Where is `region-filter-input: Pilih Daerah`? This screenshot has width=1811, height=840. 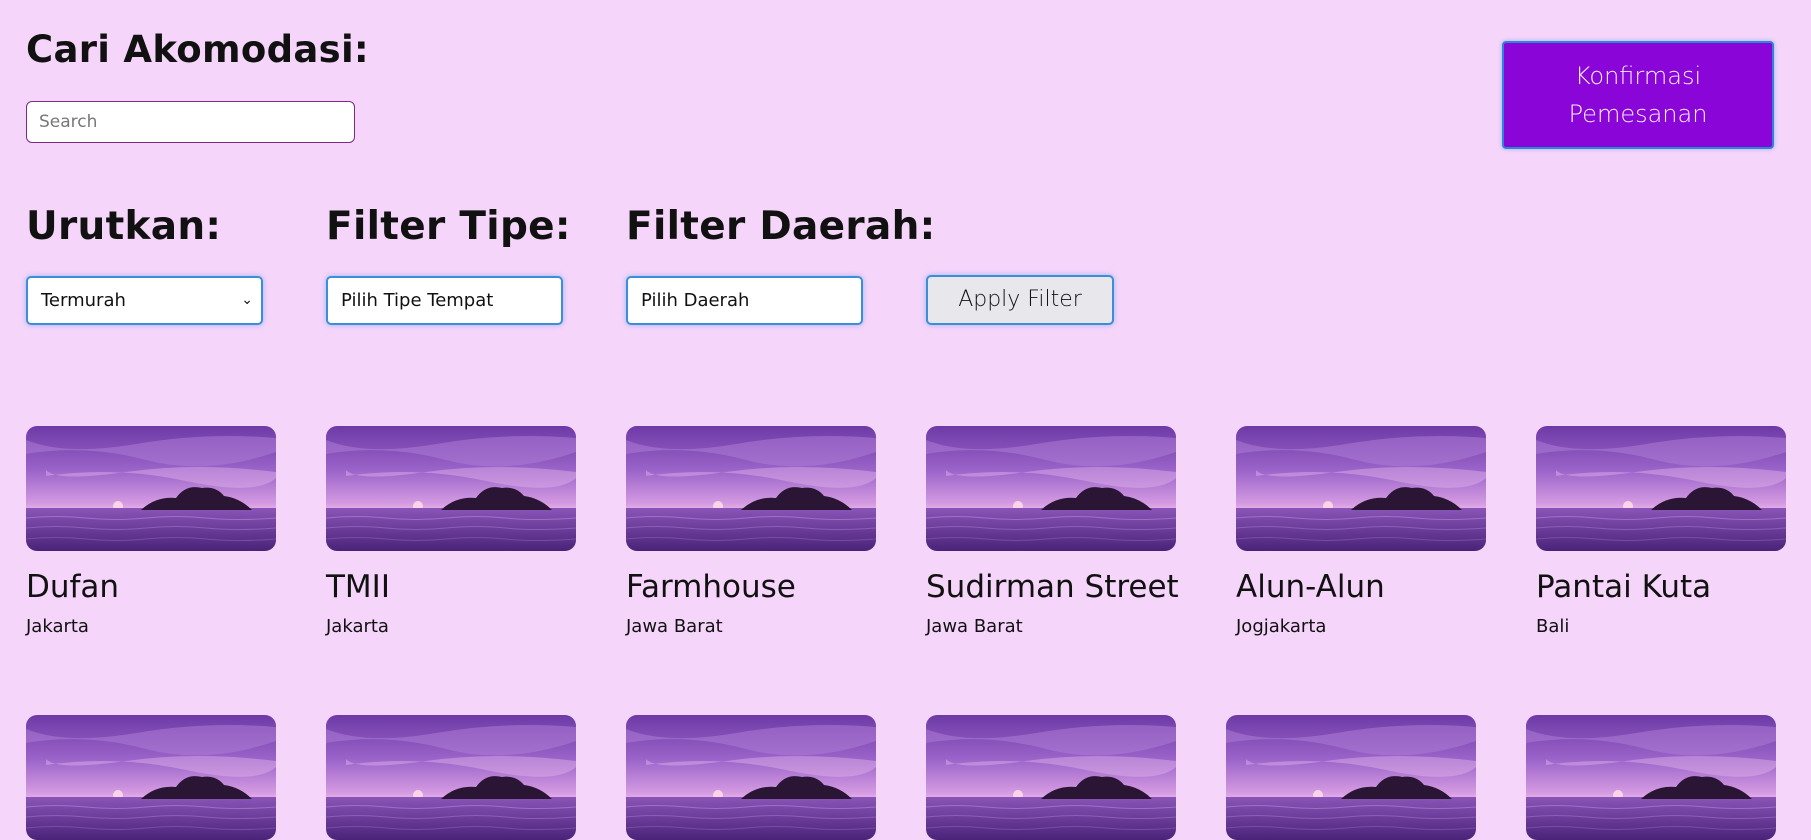 region-filter-input: Pilih Daerah is located at coordinates (744, 300).